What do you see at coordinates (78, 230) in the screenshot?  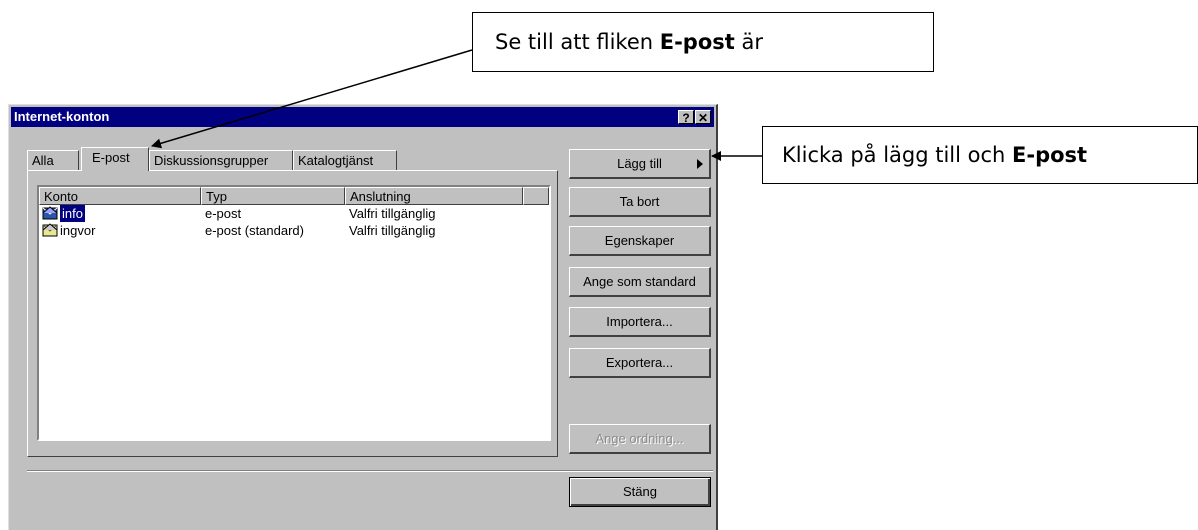 I see `account-name: ingvor` at bounding box center [78, 230].